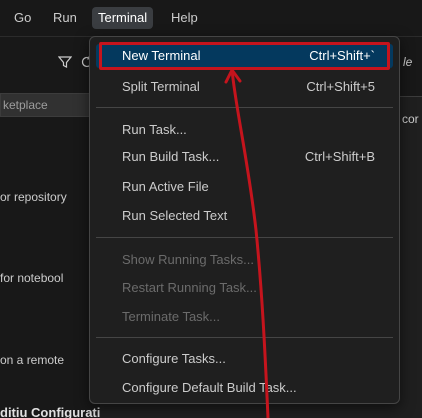  Describe the element at coordinates (50, 105) in the screenshot. I see `extensions-search-input: ketplace` at that location.